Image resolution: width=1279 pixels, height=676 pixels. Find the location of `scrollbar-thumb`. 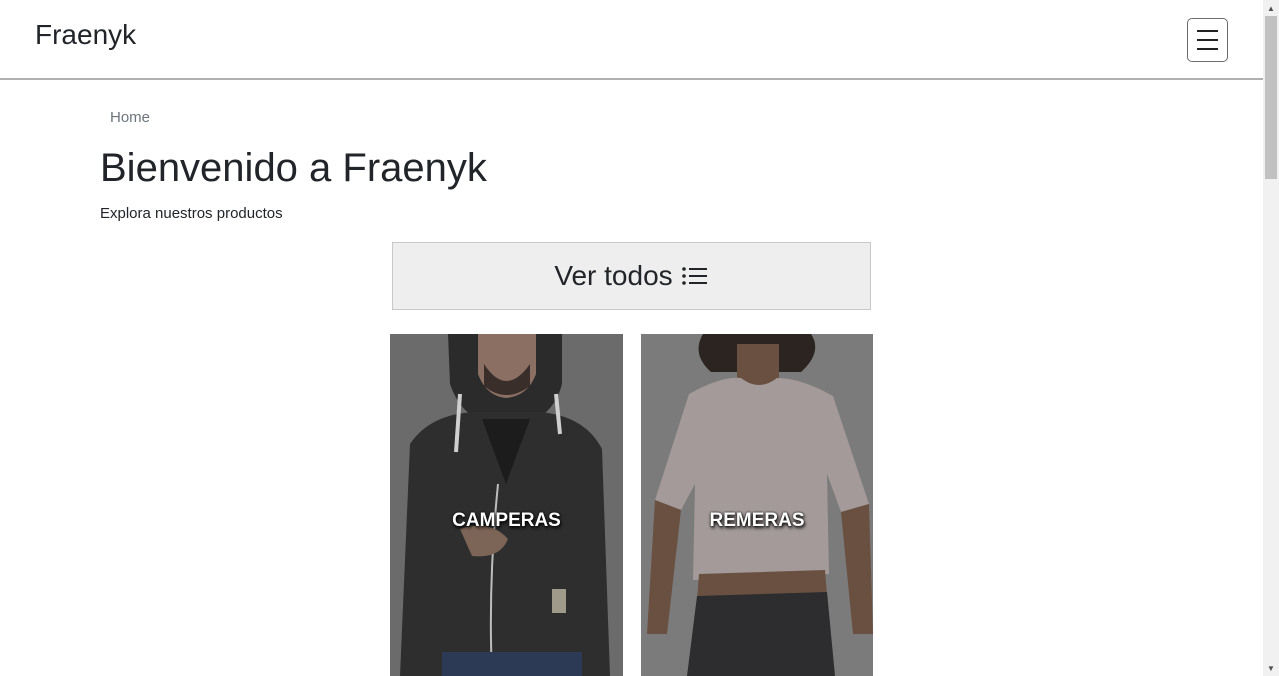

scrollbar-thumb is located at coordinates (1271, 97).